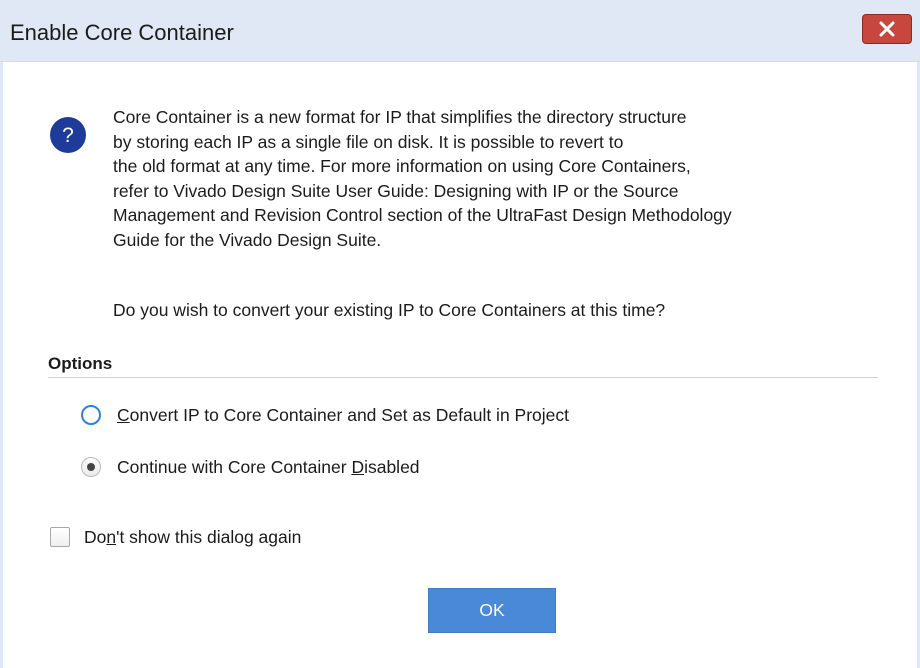 The image size is (920, 668). I want to click on close-button, so click(887, 29).